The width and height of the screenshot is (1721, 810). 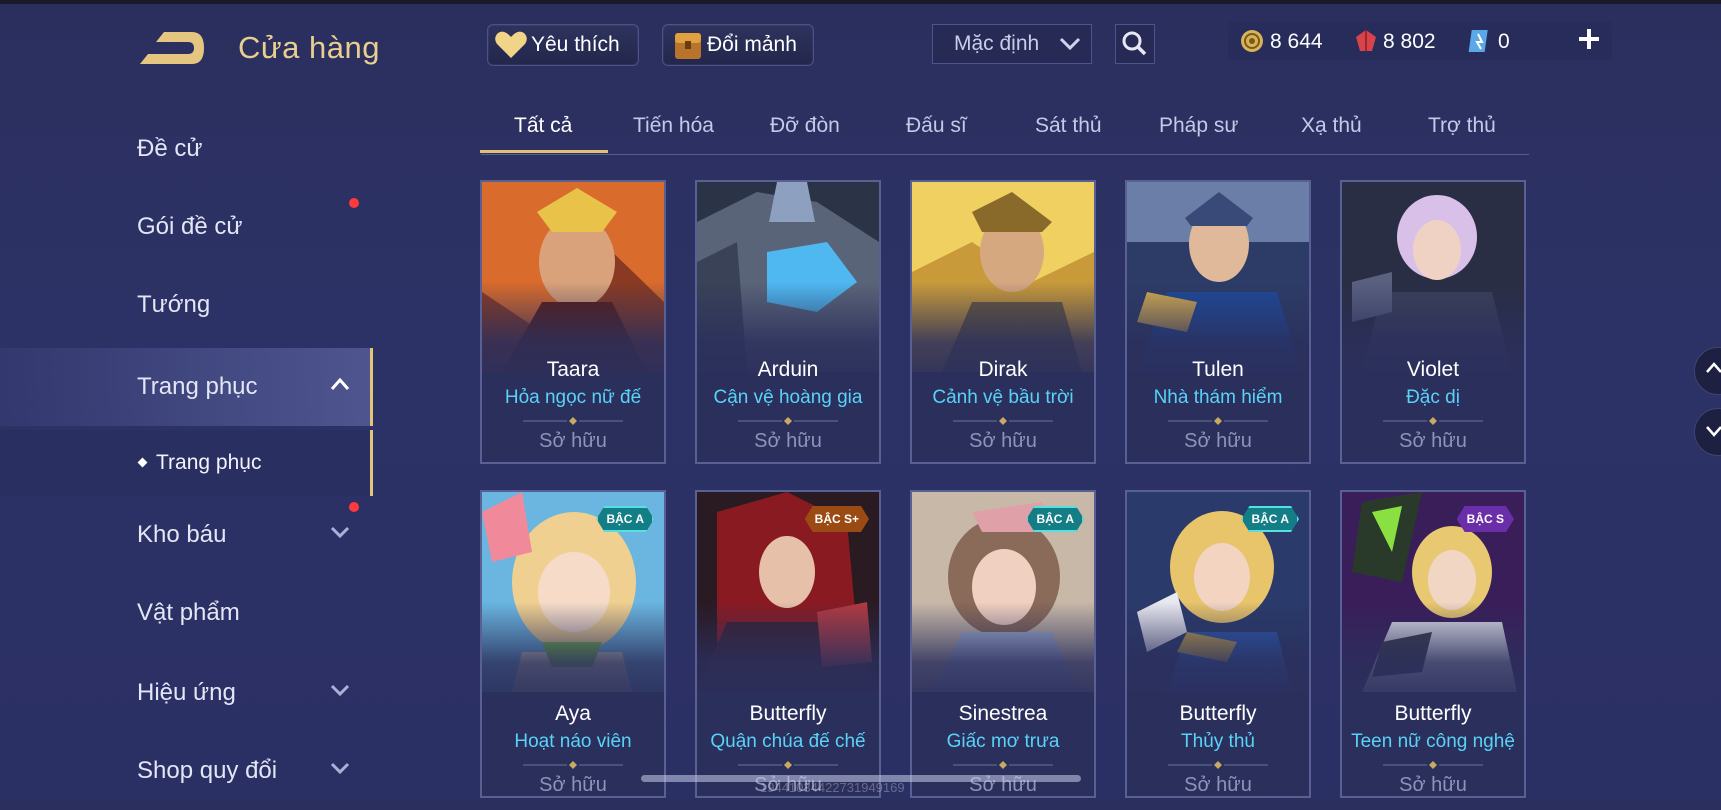 I want to click on scroll-up-button, so click(x=1707, y=371).